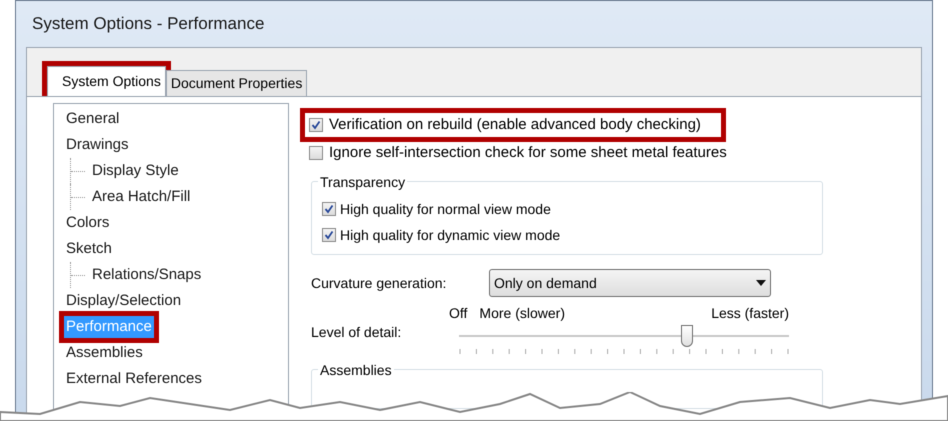 Image resolution: width=948 pixels, height=421 pixels. What do you see at coordinates (93, 119) in the screenshot?
I see `tree-item: General` at bounding box center [93, 119].